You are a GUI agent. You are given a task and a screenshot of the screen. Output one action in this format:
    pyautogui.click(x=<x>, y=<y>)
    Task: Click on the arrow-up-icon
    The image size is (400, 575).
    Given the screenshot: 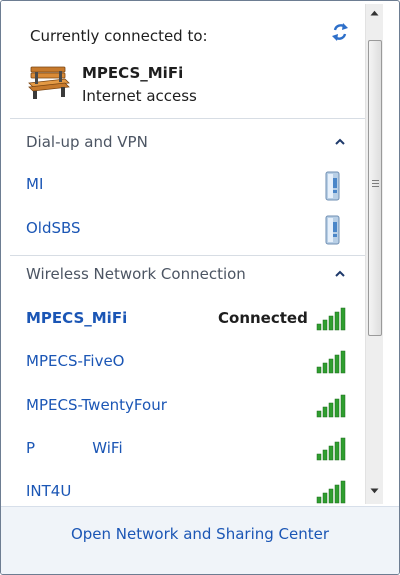 What is the action you would take?
    pyautogui.click(x=374, y=12)
    